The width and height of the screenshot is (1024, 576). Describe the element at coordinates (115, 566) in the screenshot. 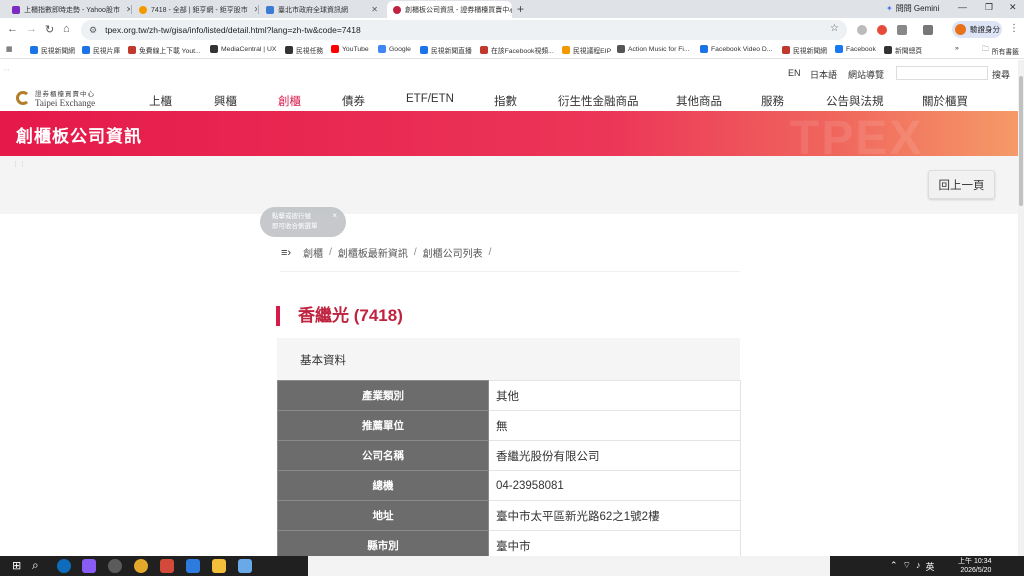

I see `app-icon` at that location.